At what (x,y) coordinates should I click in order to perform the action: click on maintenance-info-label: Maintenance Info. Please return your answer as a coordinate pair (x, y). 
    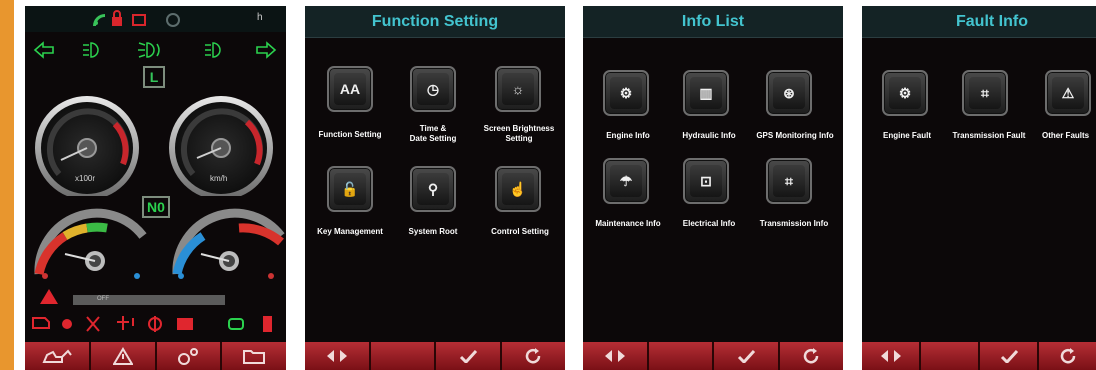
    Looking at the image, I should click on (628, 223).